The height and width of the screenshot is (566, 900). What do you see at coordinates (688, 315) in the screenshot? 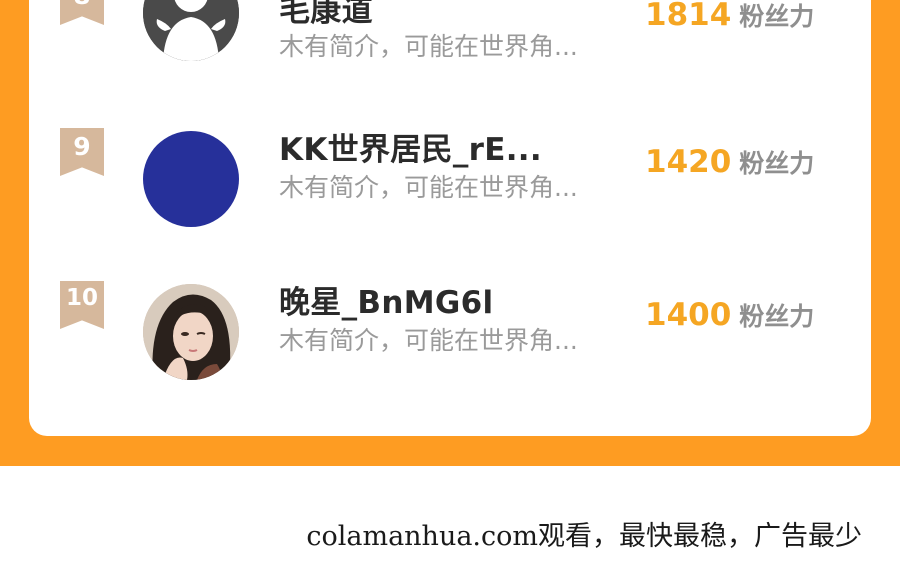
I see `fans-count: 1400` at bounding box center [688, 315].